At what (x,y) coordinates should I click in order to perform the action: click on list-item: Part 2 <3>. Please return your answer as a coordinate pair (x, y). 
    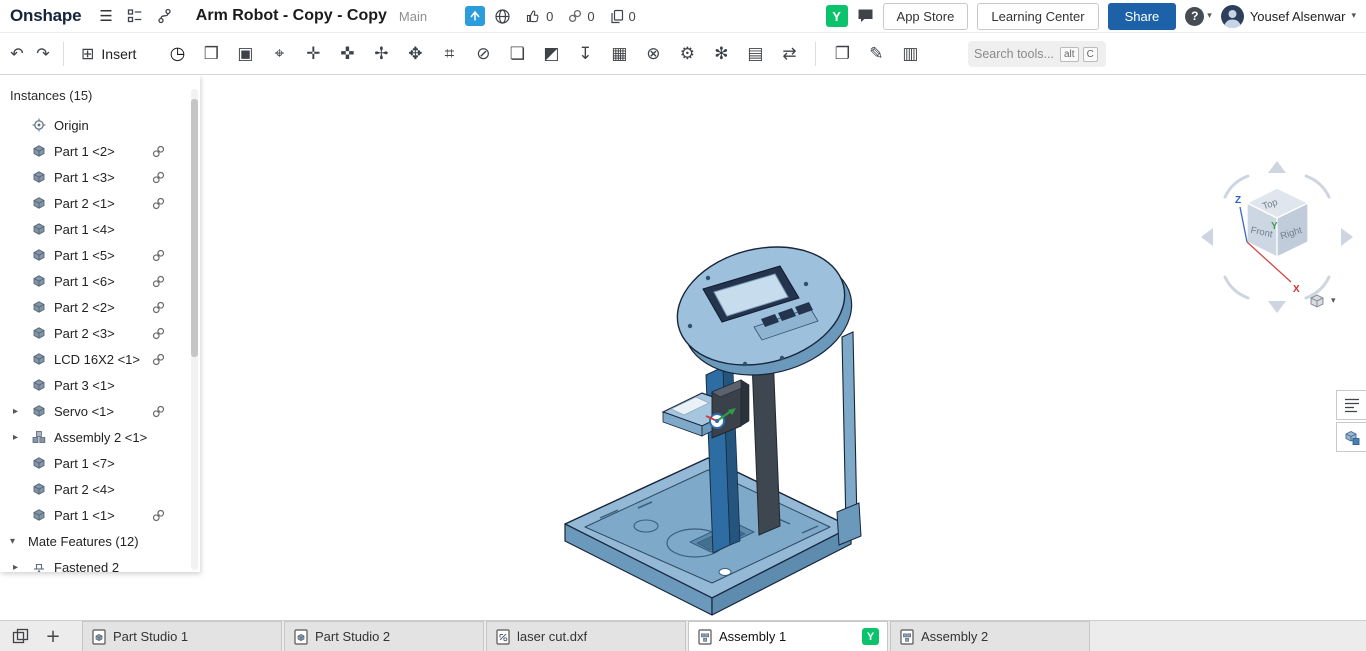
    Looking at the image, I should click on (100, 333).